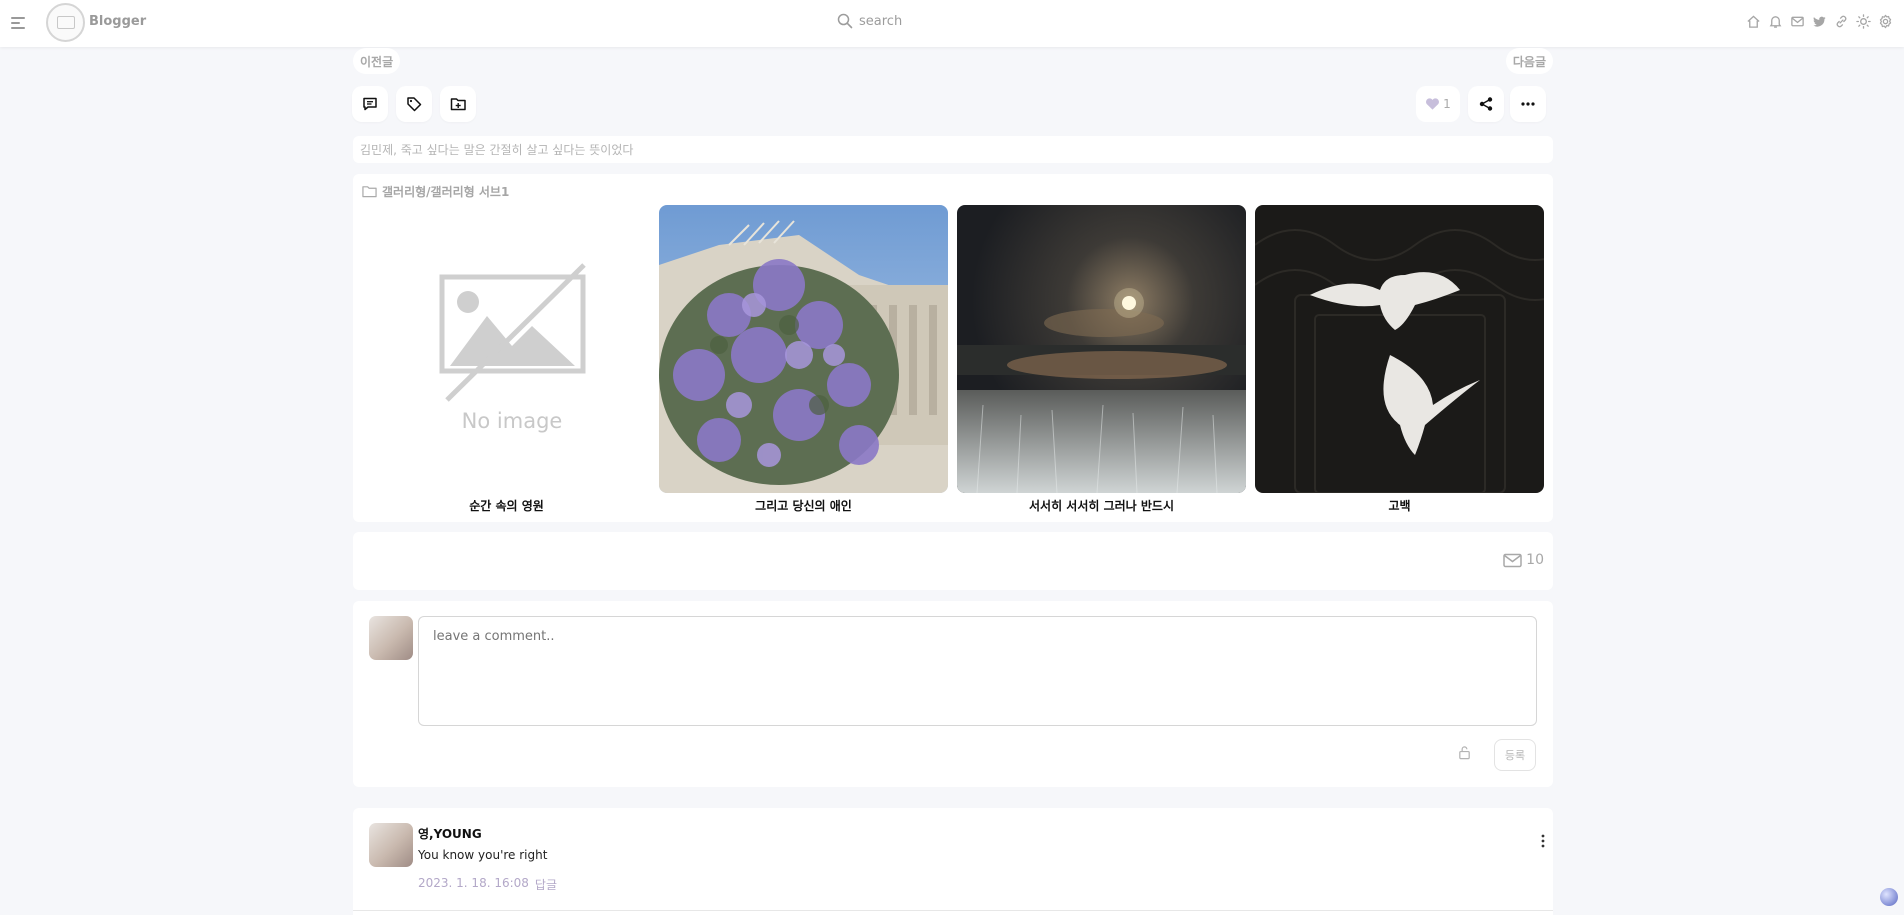 This screenshot has height=915, width=1904. Describe the element at coordinates (446, 192) in the screenshot. I see `category-label: 갤러리형/갤러리형 서브1` at that location.